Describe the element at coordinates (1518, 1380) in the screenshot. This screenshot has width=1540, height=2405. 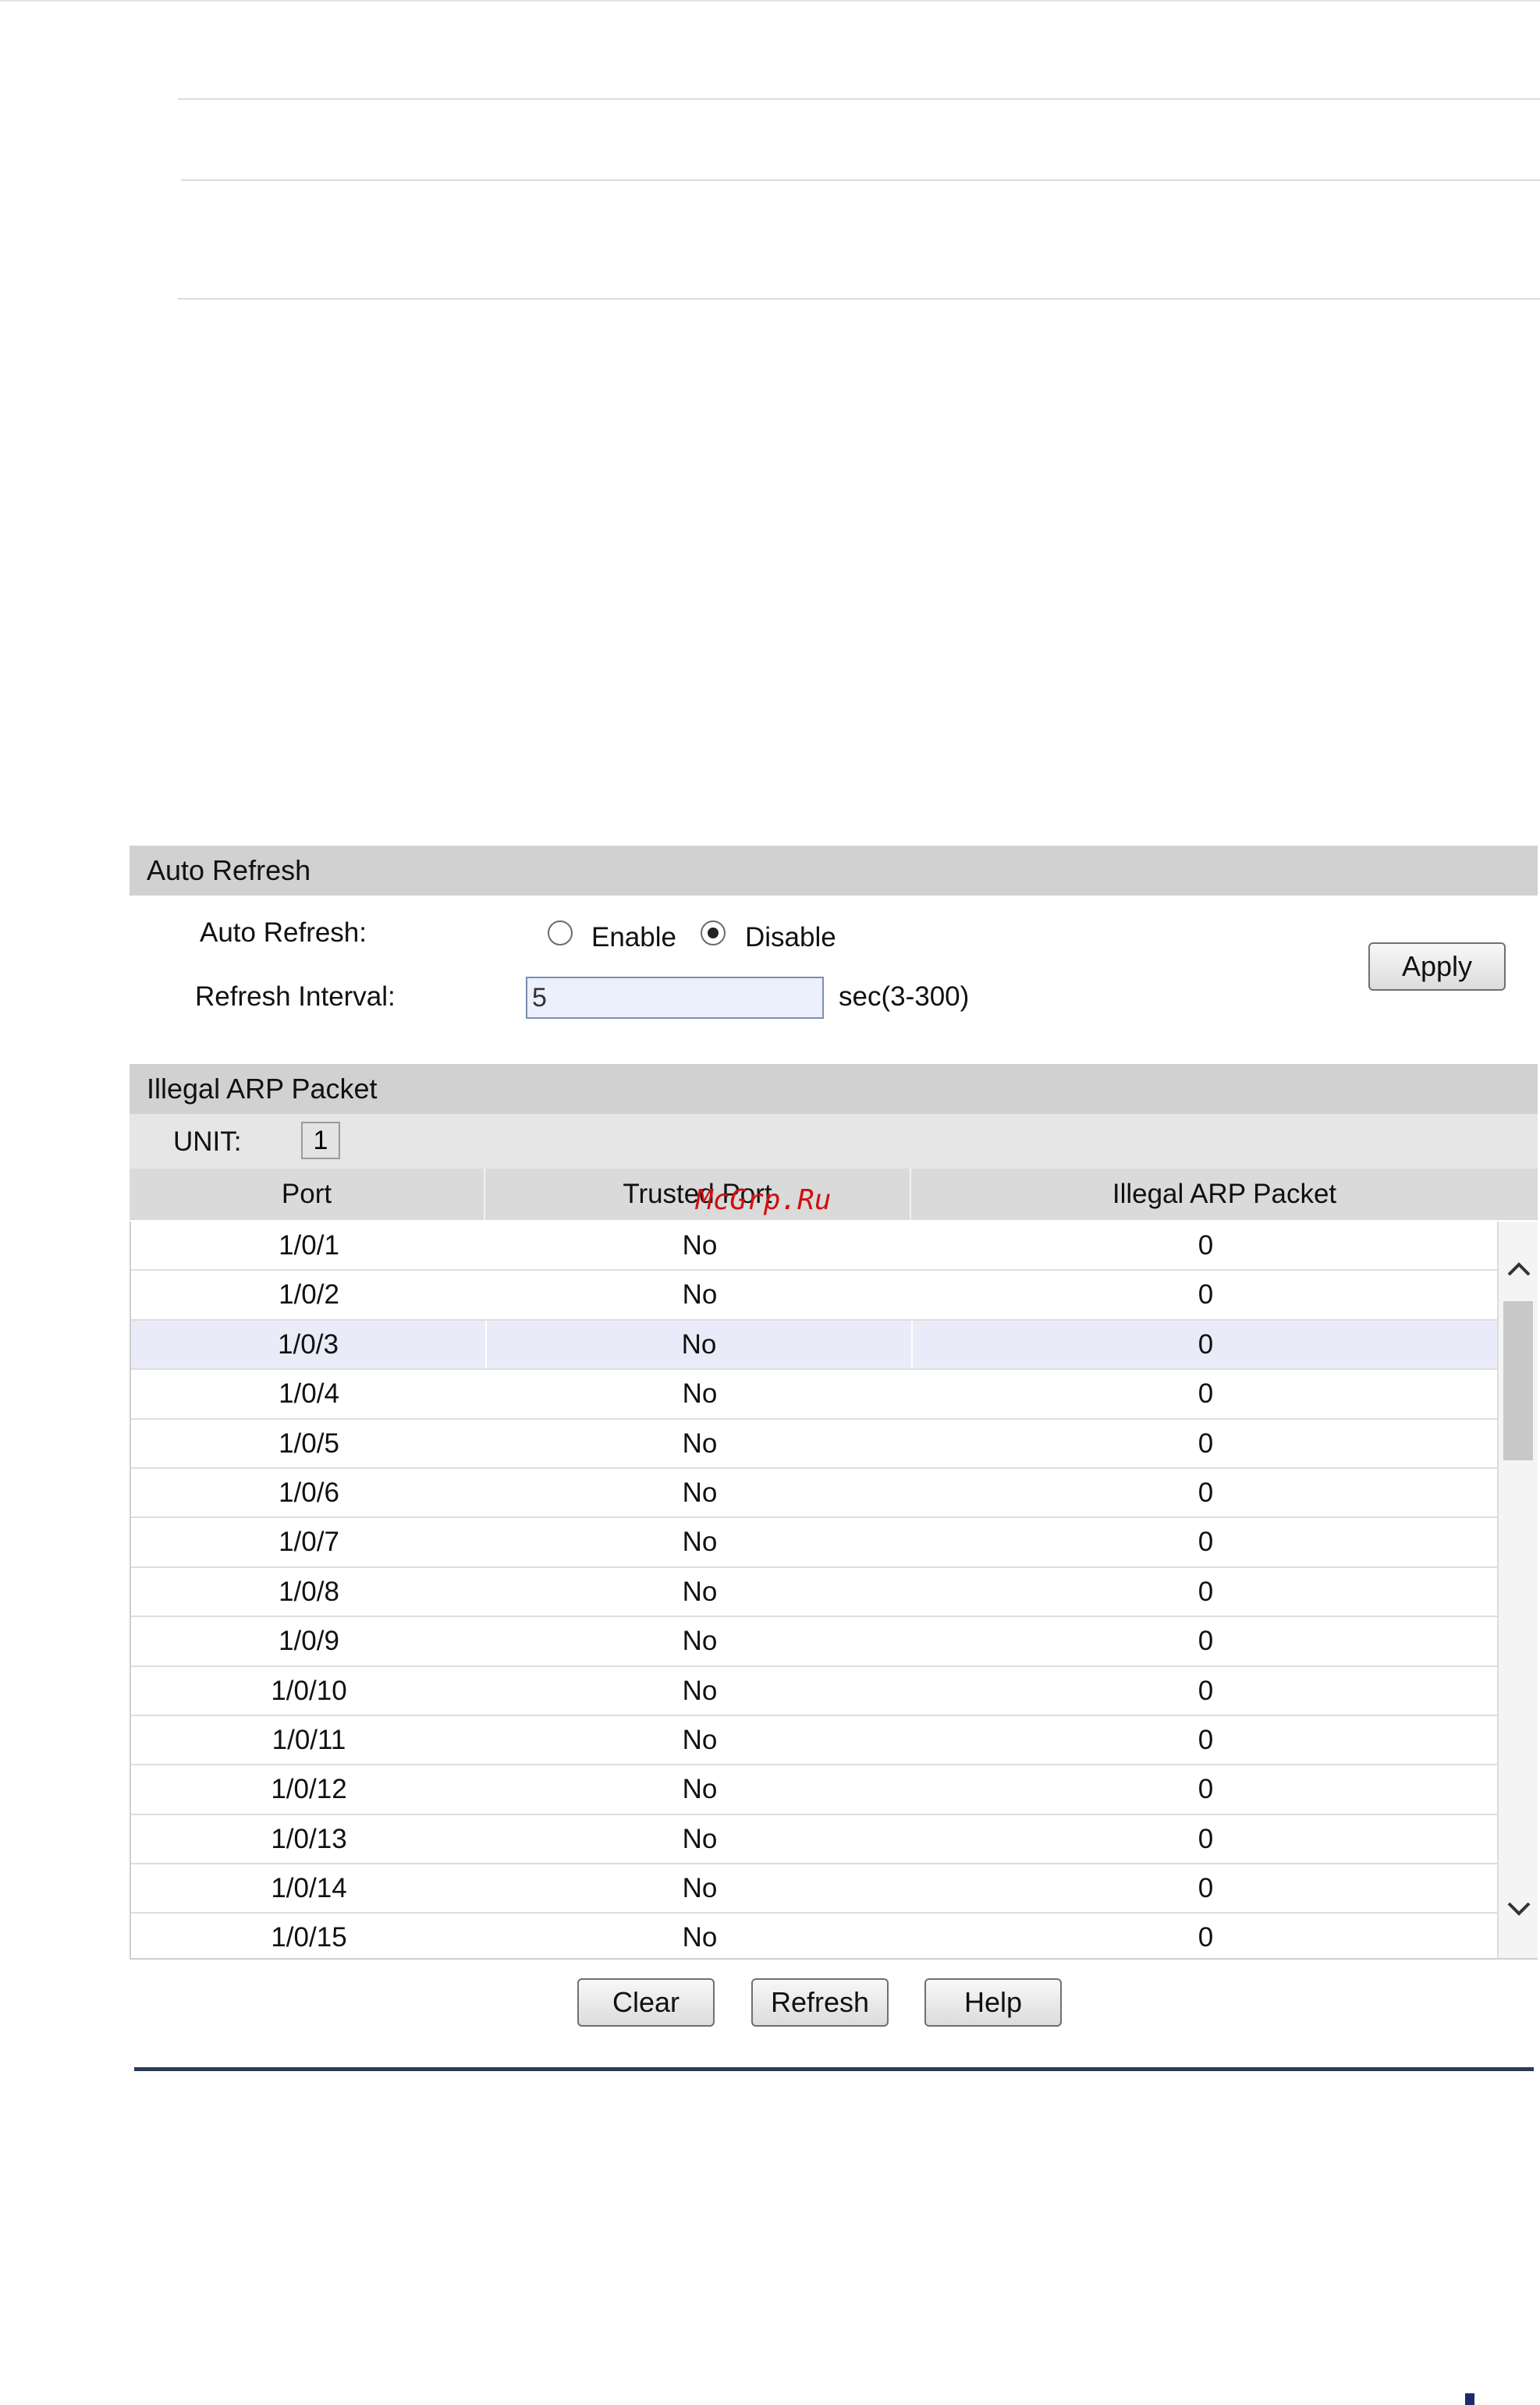
I see `scrollbar-thumb` at that location.